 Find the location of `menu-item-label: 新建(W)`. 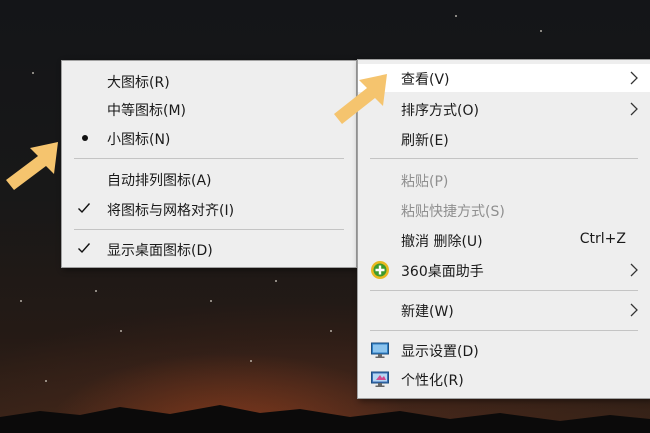

menu-item-label: 新建(W) is located at coordinates (427, 312).